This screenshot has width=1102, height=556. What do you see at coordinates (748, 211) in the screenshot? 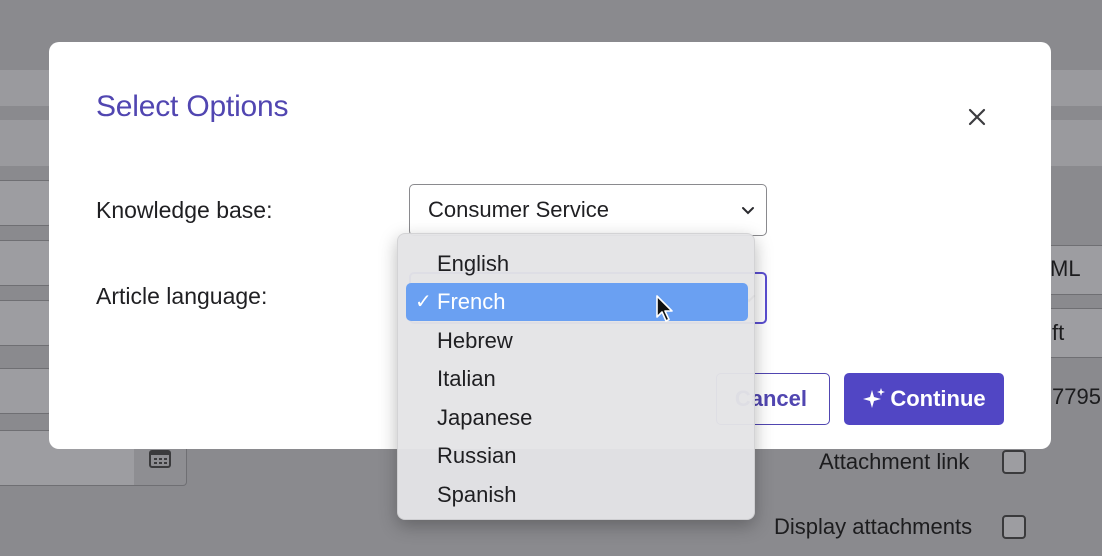
I see `chevron-down-icon` at bounding box center [748, 211].